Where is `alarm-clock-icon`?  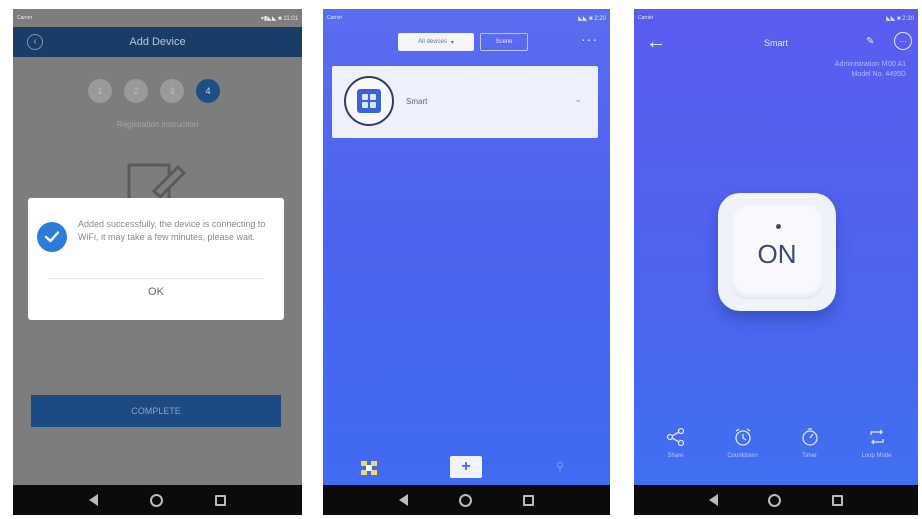 alarm-clock-icon is located at coordinates (742, 437).